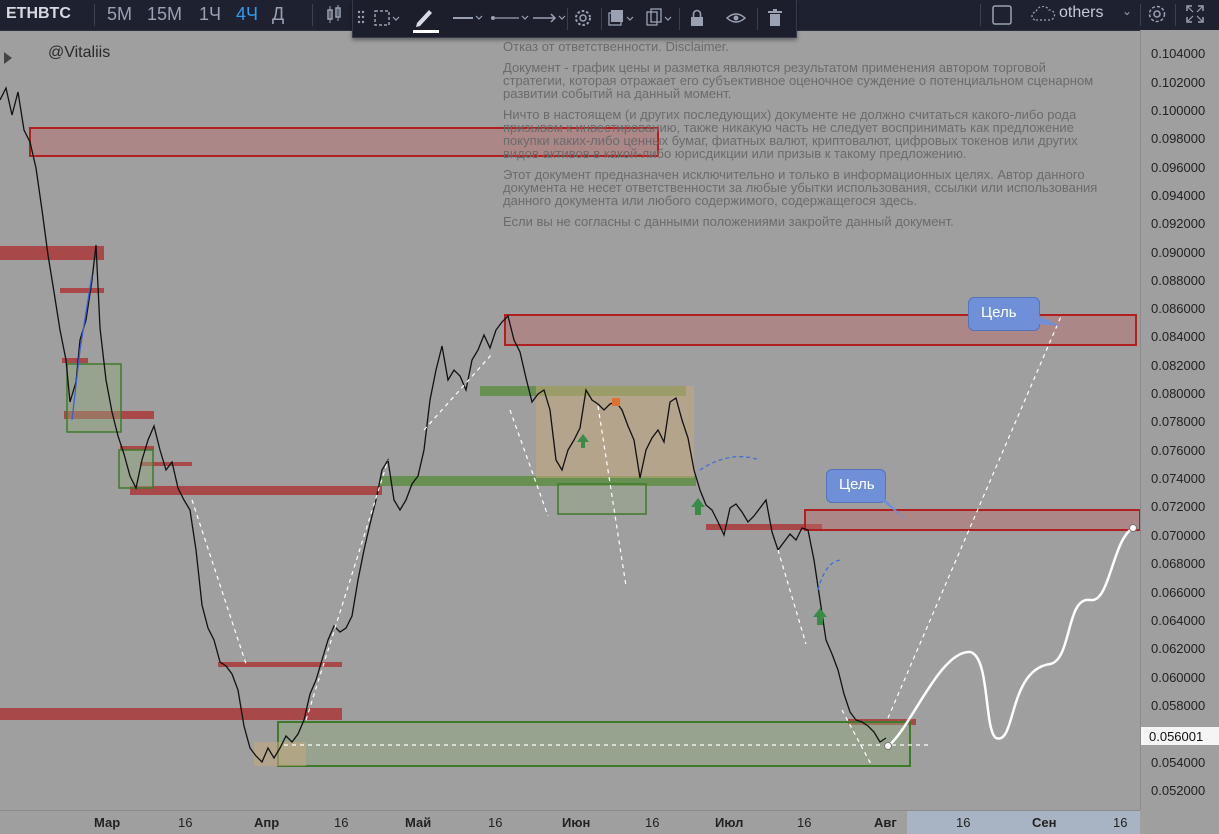 Image resolution: width=1219 pixels, height=834 pixels. I want to click on price-tick: 0.092000, so click(1178, 223).